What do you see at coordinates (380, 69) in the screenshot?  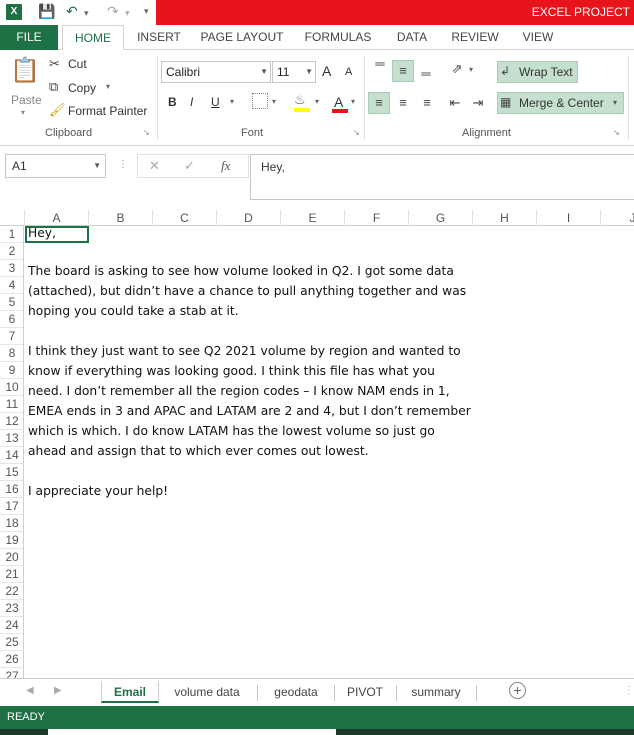 I see `align-top-icon: ═` at bounding box center [380, 69].